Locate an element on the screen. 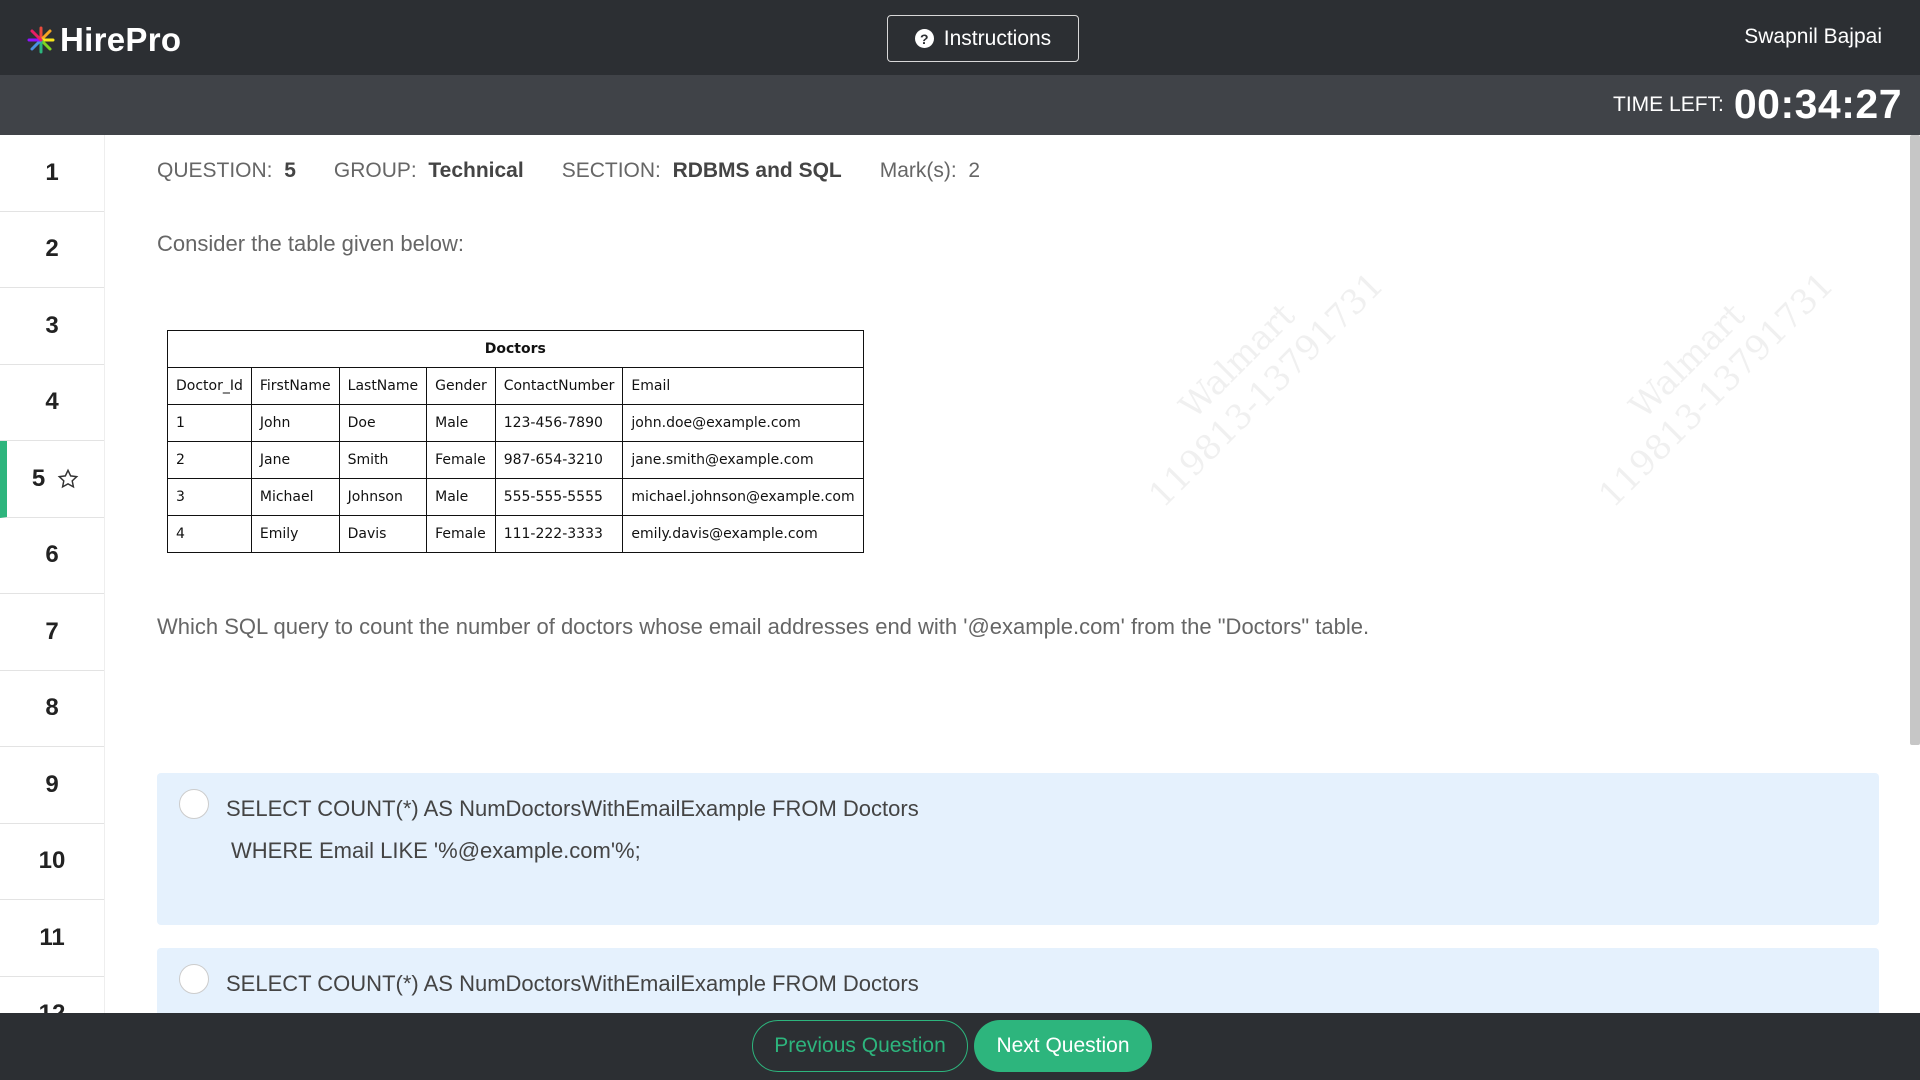 The height and width of the screenshot is (1080, 1920). table-cell: Doe is located at coordinates (383, 423).